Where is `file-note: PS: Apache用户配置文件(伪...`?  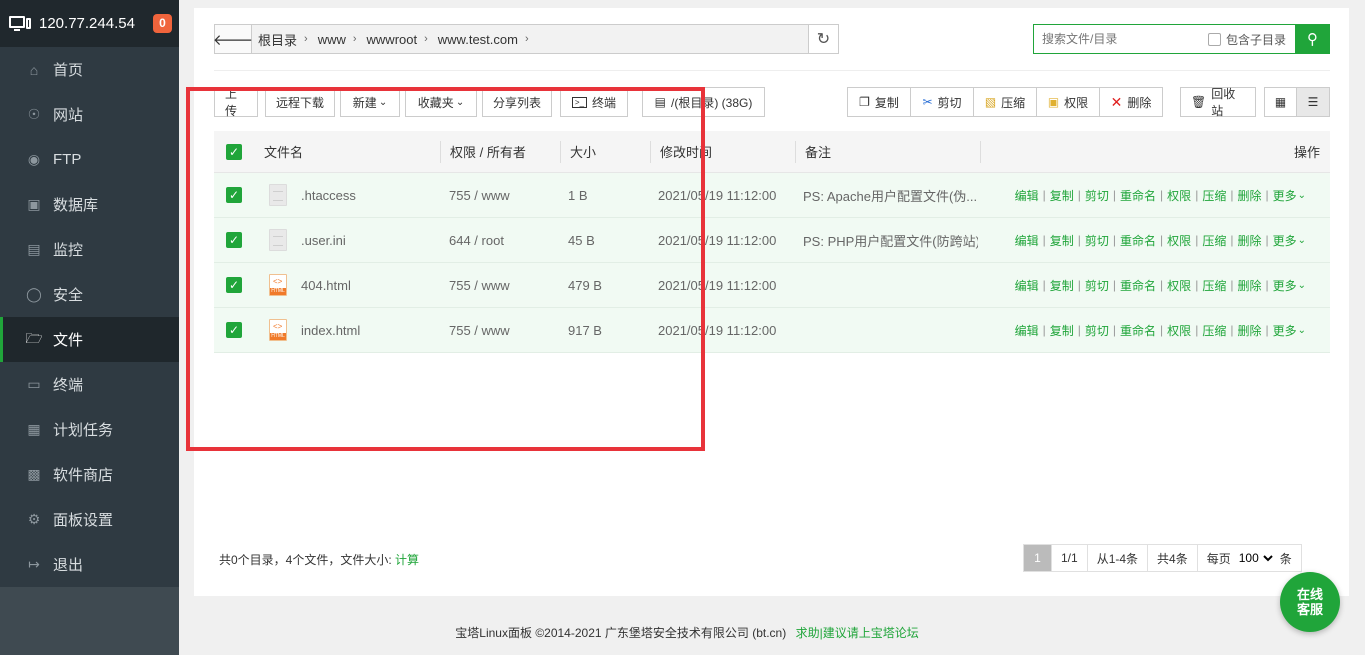 file-note: PS: Apache用户配置文件(伪... is located at coordinates (890, 195).